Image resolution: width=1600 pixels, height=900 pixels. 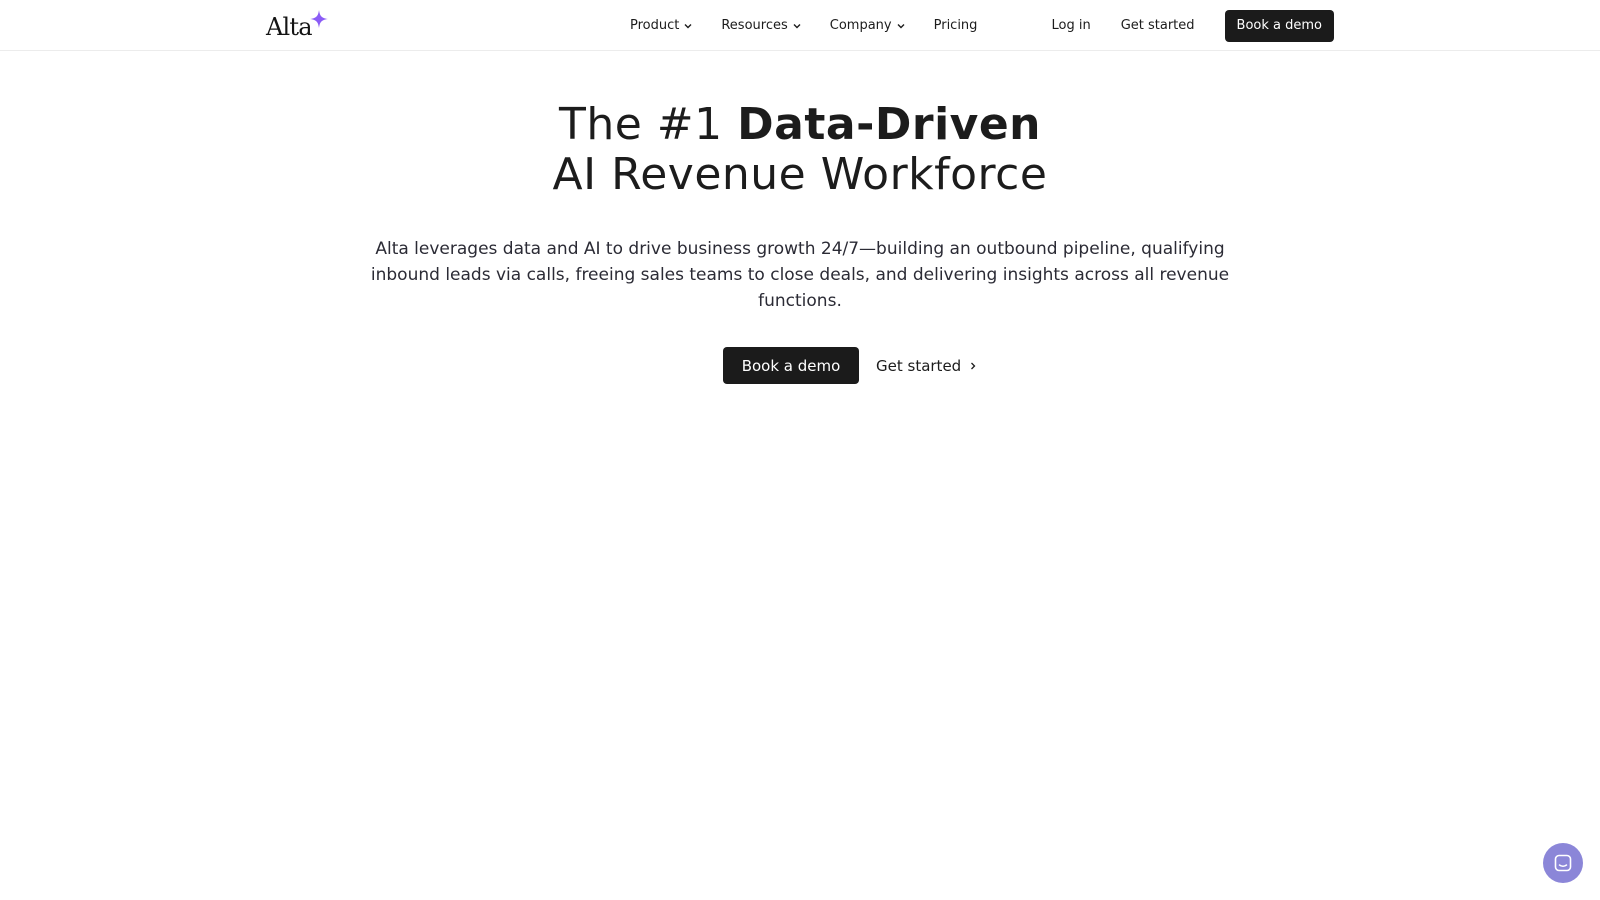 What do you see at coordinates (318, 19) in the screenshot?
I see `sparkle-icon` at bounding box center [318, 19].